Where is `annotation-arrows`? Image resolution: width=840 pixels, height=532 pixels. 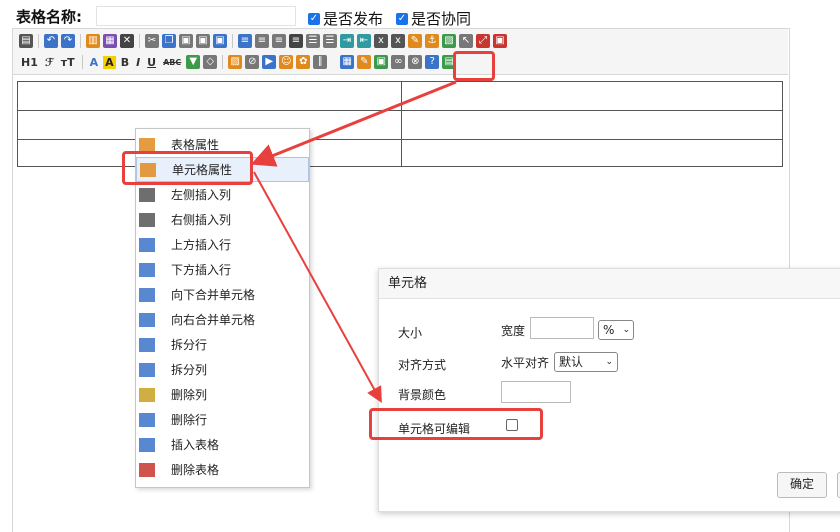 annotation-arrows is located at coordinates (353, 241).